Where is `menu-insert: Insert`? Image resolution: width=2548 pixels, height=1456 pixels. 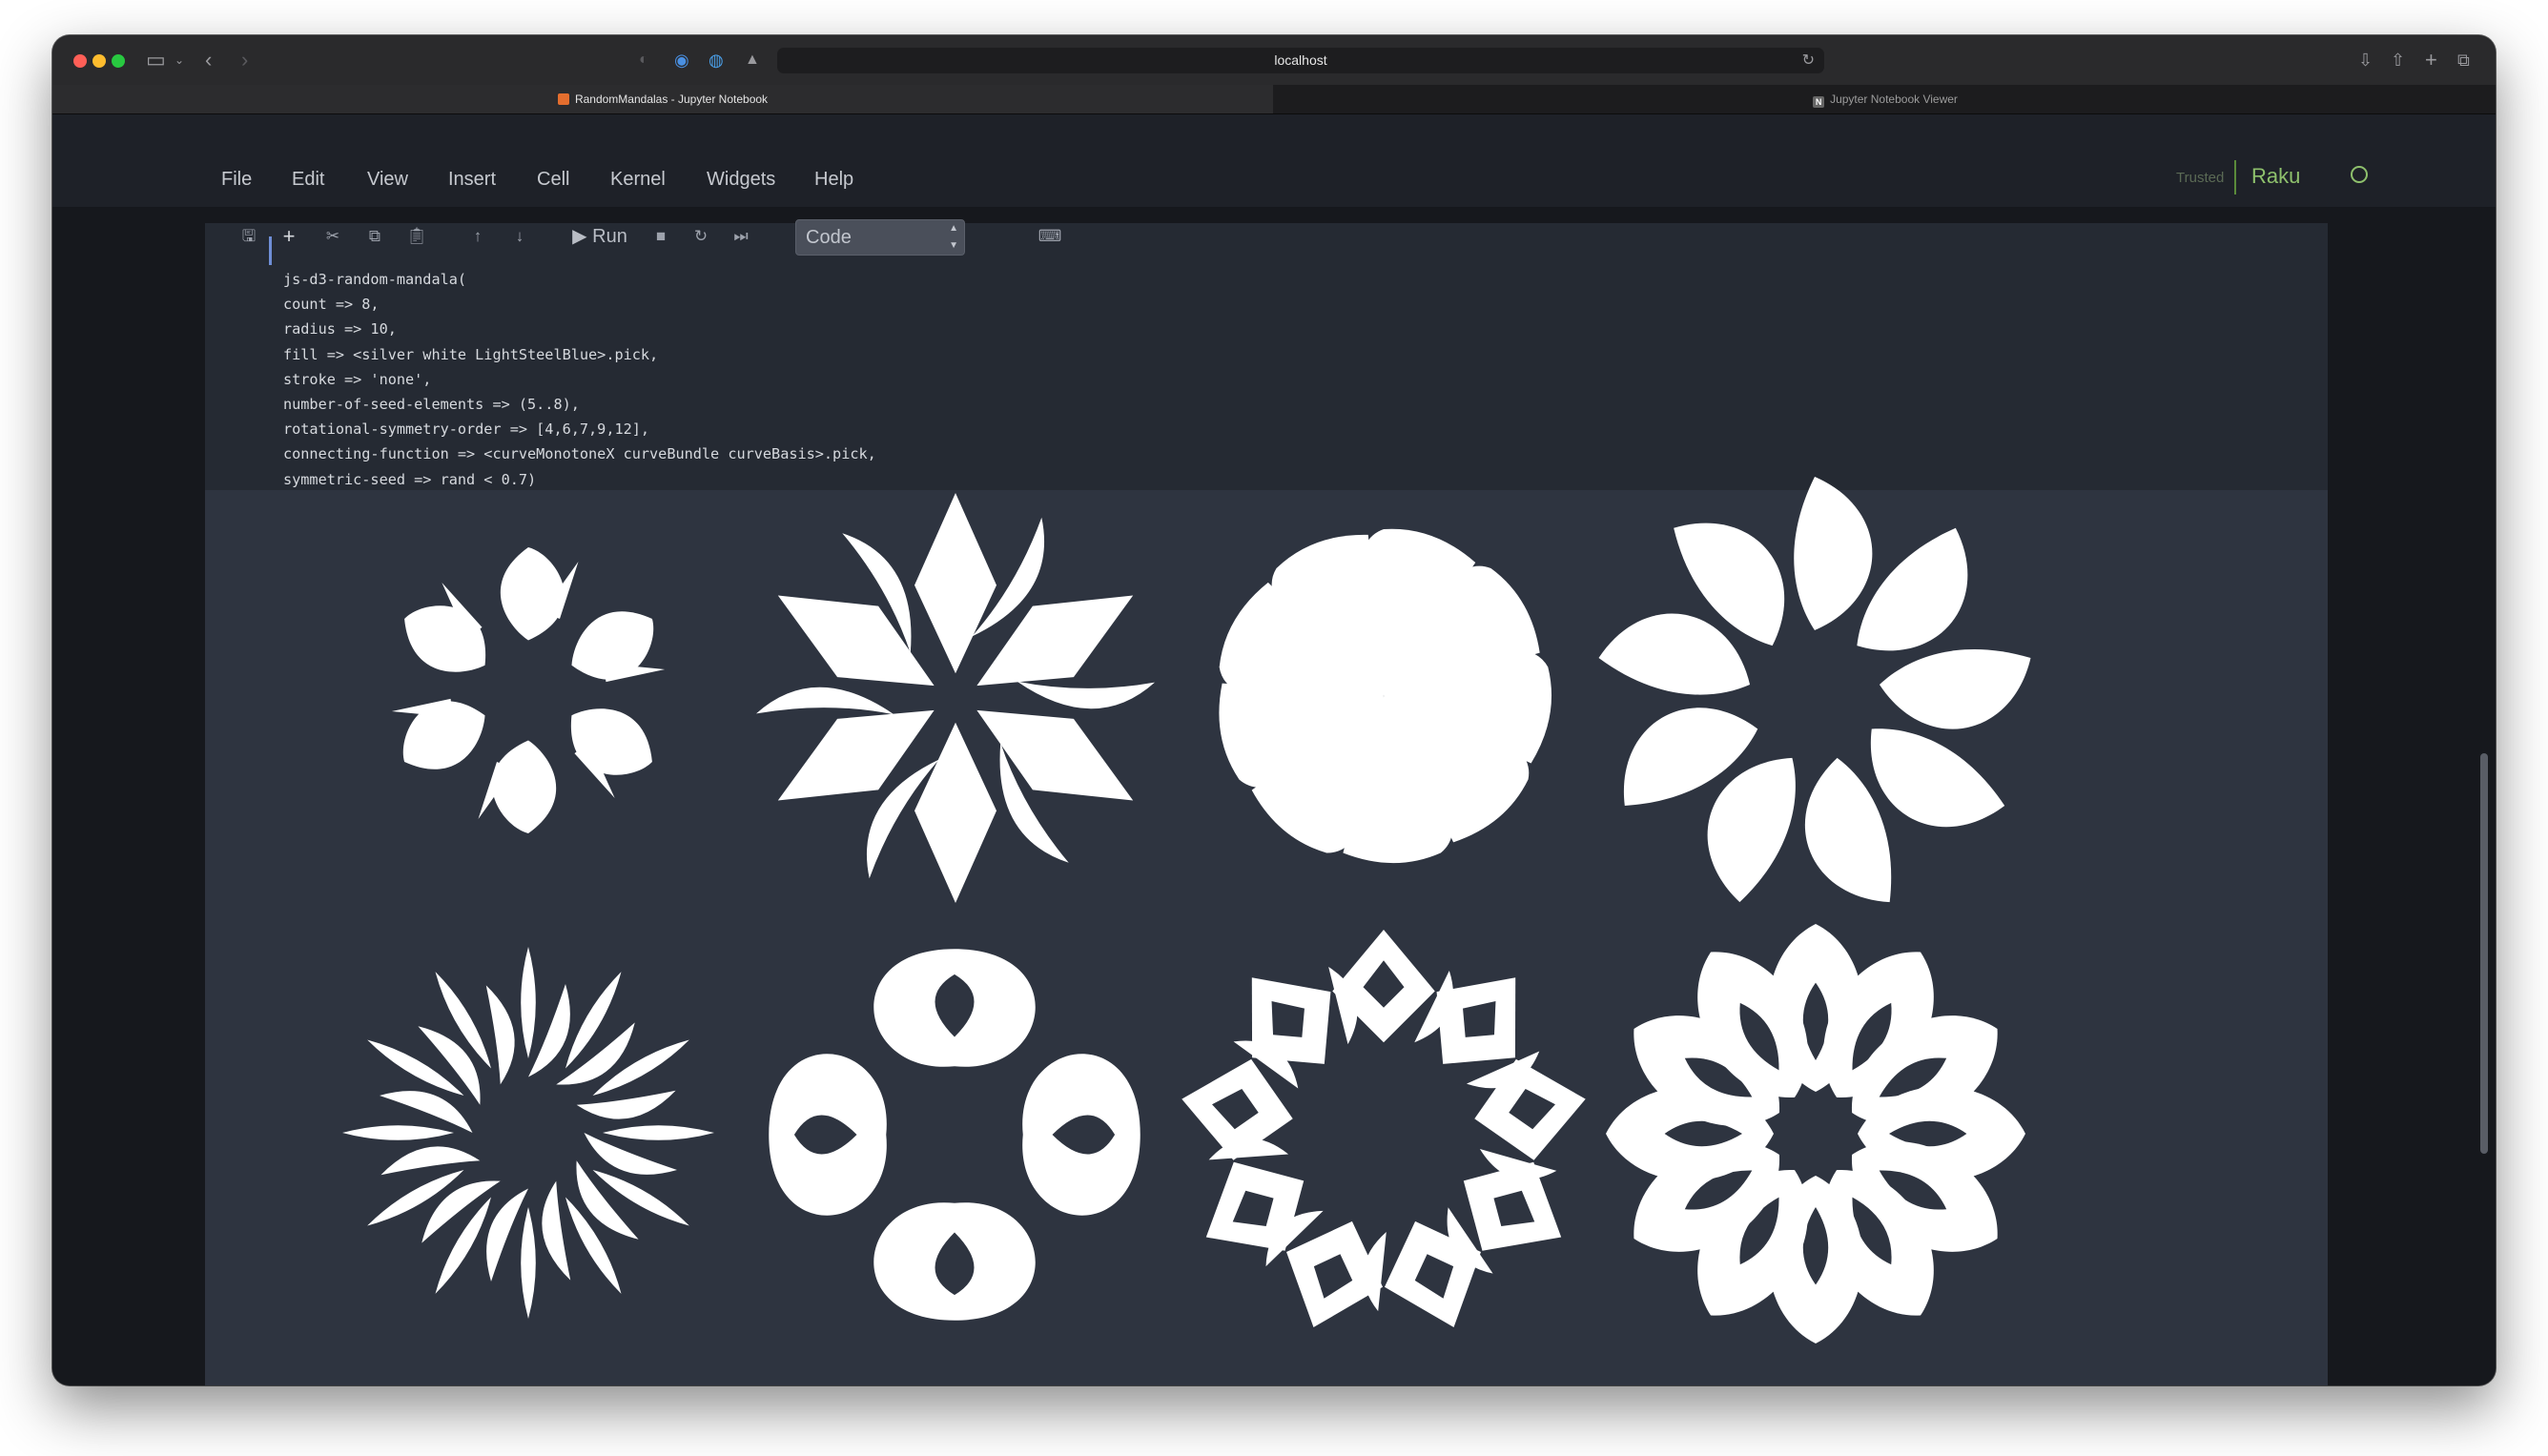
menu-insert: Insert is located at coordinates (472, 180).